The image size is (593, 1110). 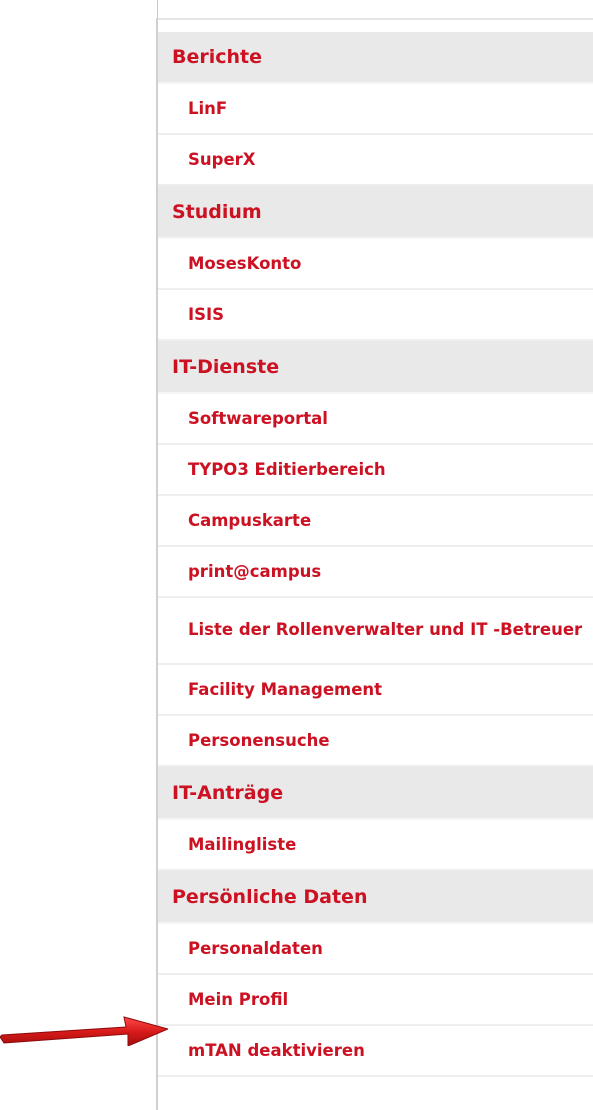 I want to click on section-heading-berichte: Berichte, so click(x=375, y=58).